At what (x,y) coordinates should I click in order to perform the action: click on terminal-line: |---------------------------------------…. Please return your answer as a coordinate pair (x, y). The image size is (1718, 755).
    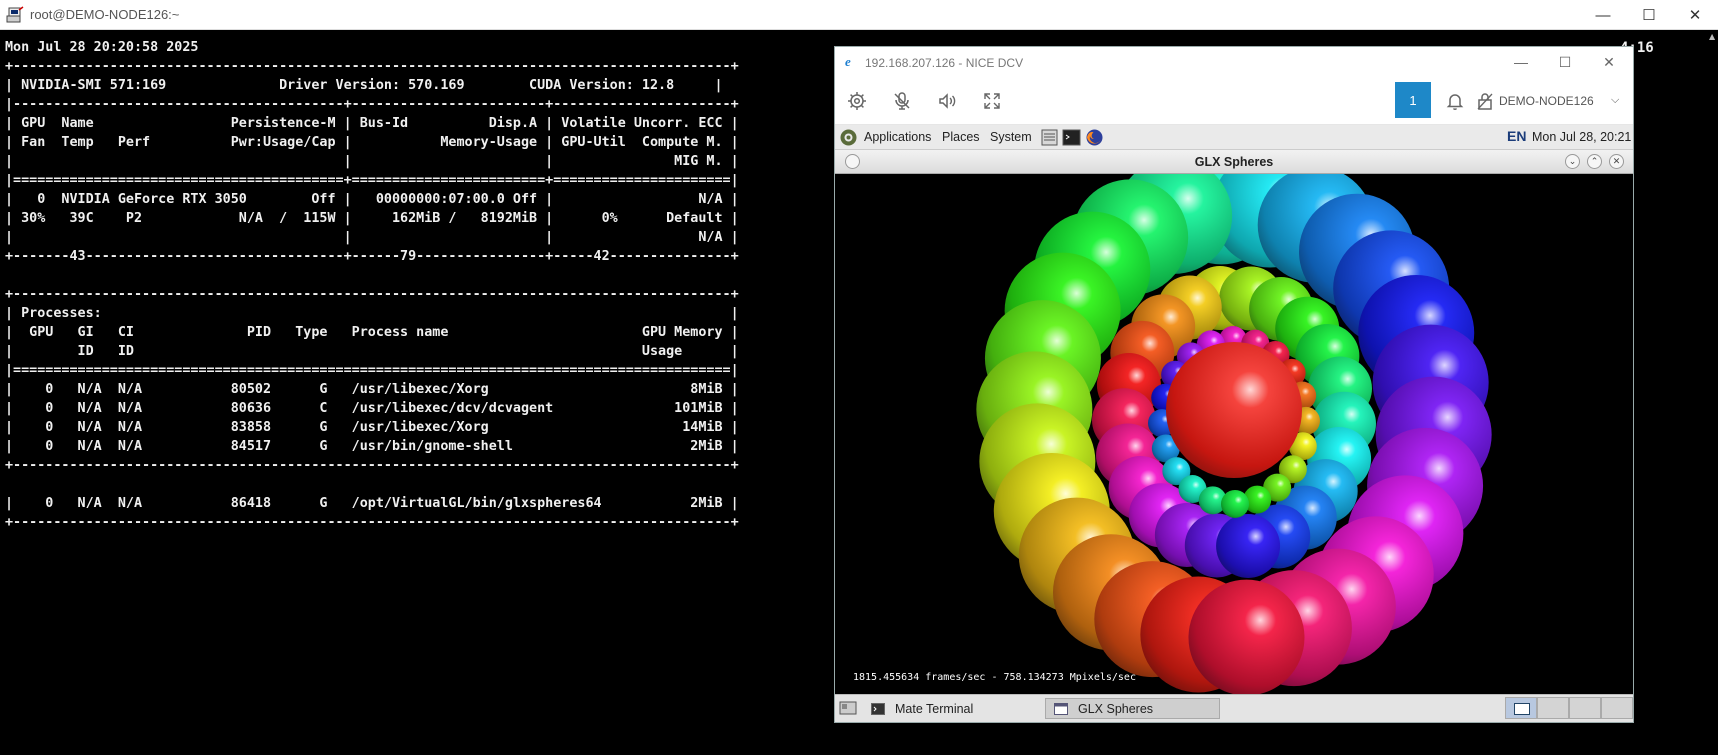
    Looking at the image, I should click on (372, 104).